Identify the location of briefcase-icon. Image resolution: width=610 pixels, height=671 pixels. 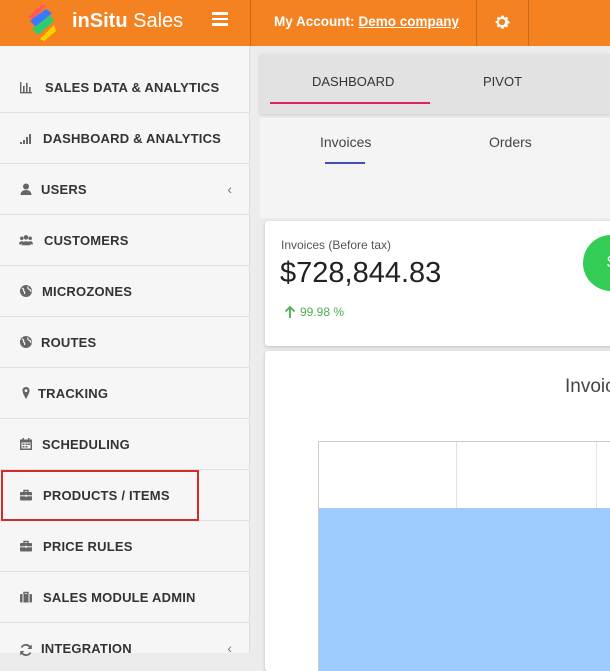
(26, 546).